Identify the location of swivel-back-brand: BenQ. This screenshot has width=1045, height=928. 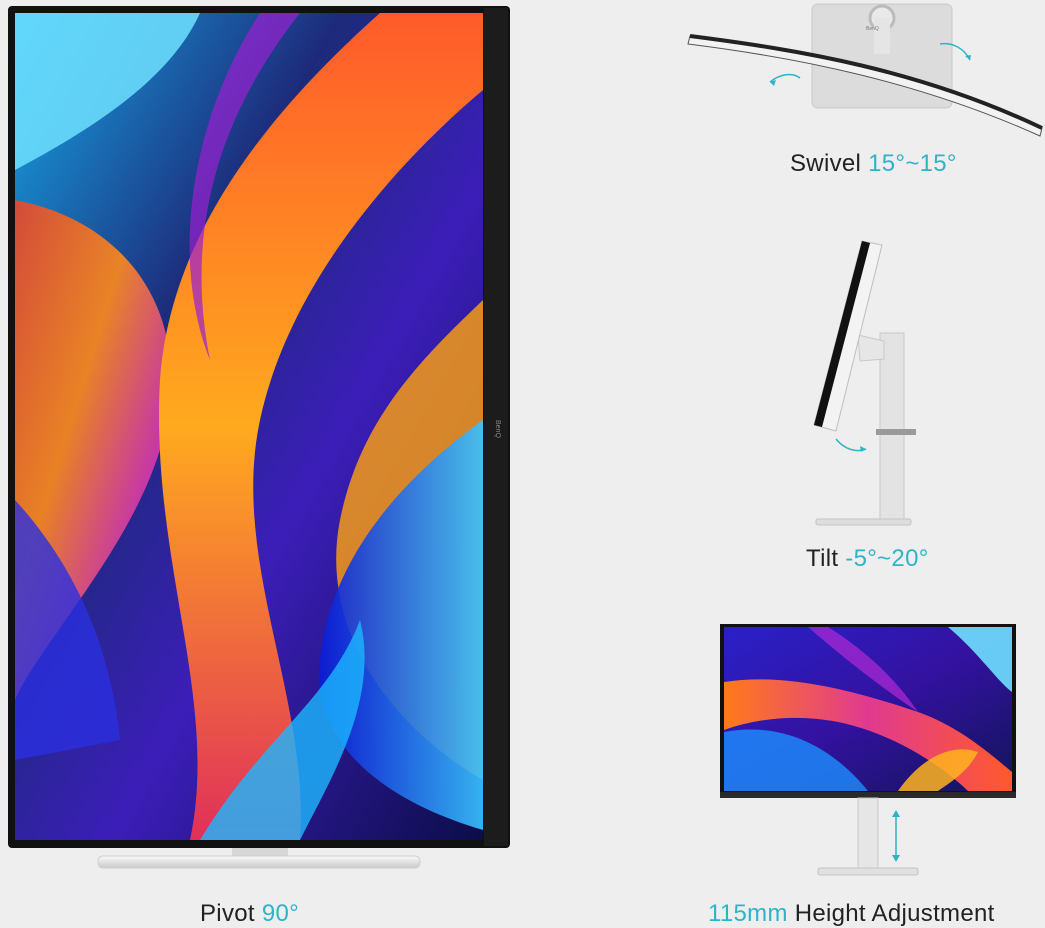
(872, 29).